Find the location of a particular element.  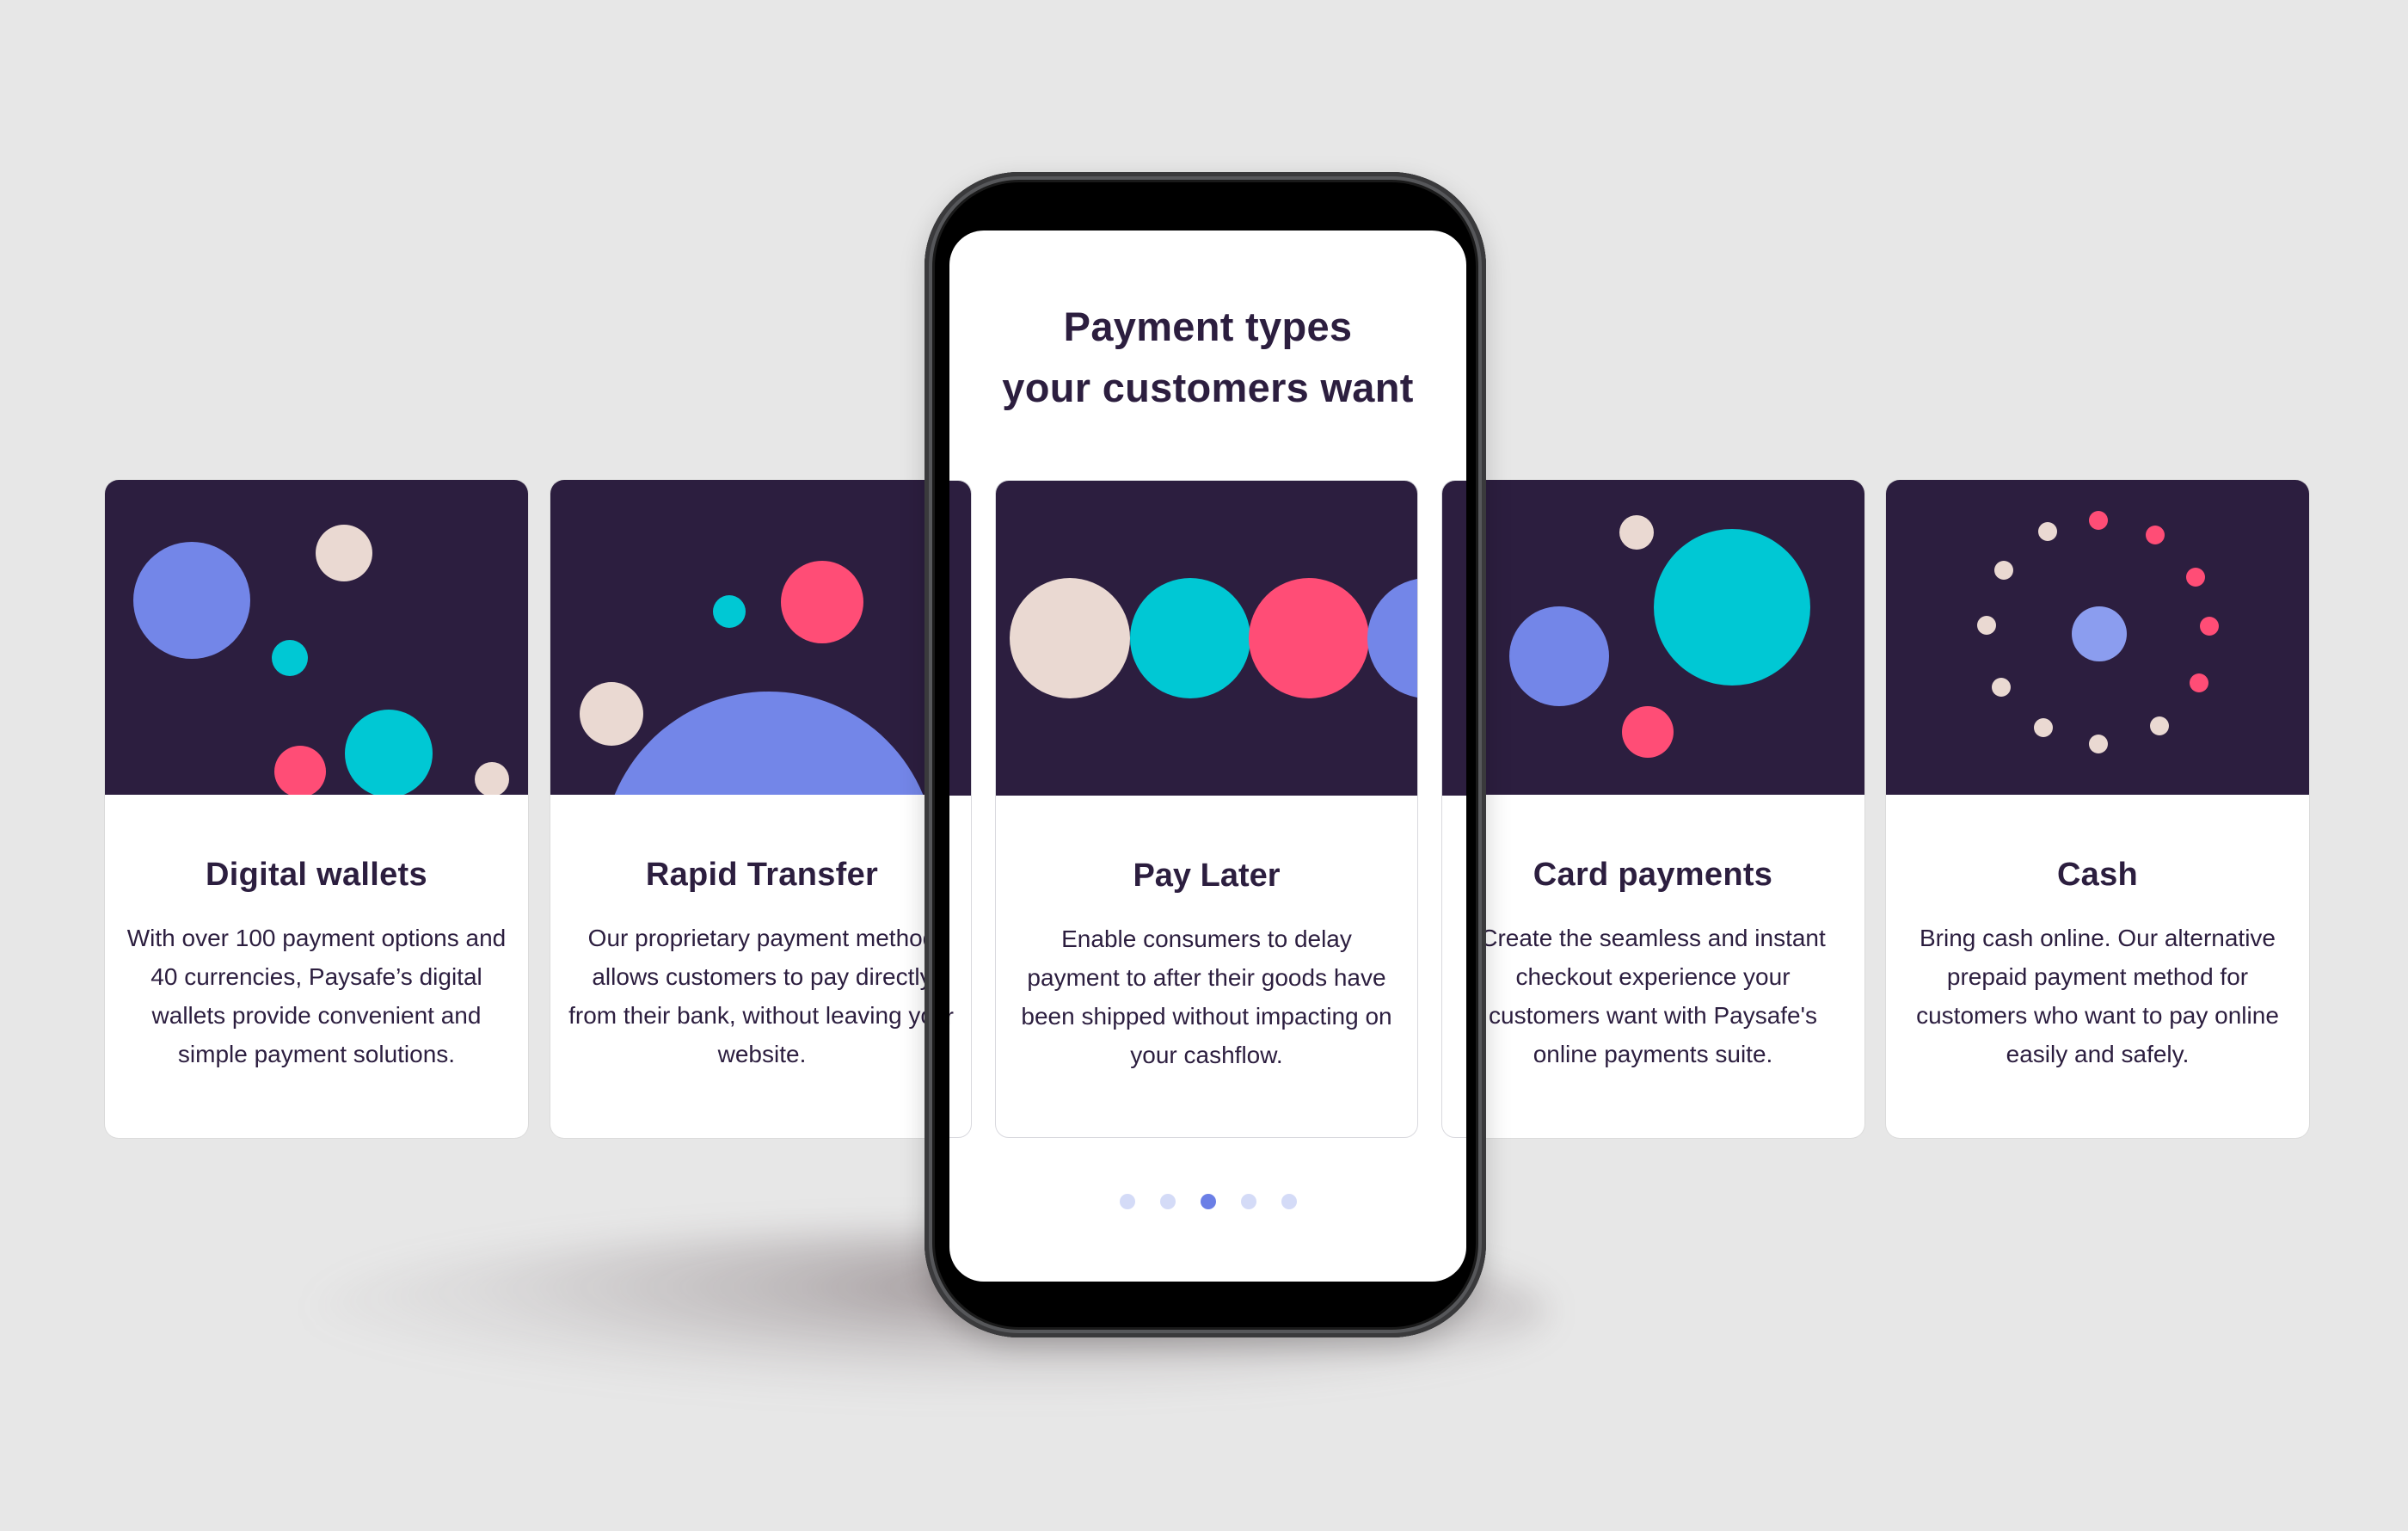

page-headline: Payment types your customers want is located at coordinates (1207, 357).